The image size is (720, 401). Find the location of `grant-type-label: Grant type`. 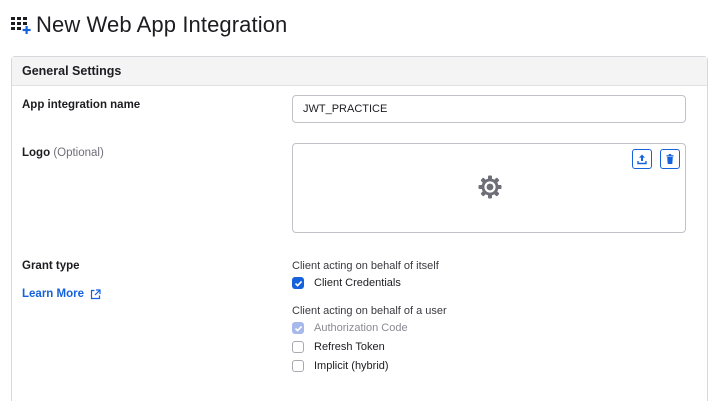

grant-type-label: Grant type is located at coordinates (51, 266).